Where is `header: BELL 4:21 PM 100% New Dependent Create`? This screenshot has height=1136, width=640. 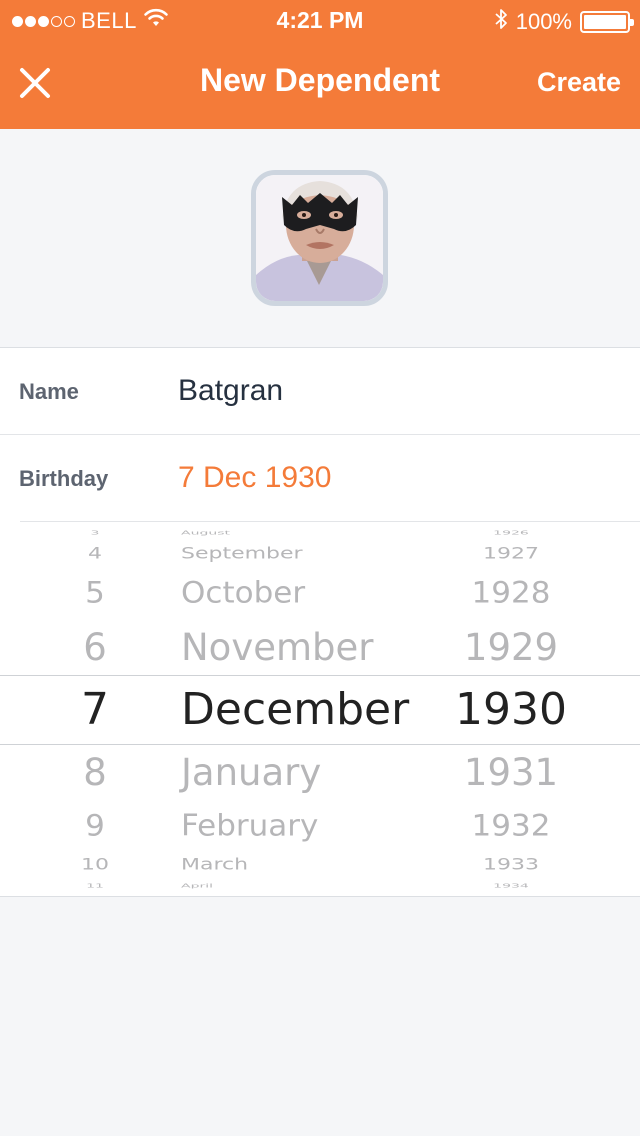 header: BELL 4:21 PM 100% New Dependent Create is located at coordinates (320, 64).